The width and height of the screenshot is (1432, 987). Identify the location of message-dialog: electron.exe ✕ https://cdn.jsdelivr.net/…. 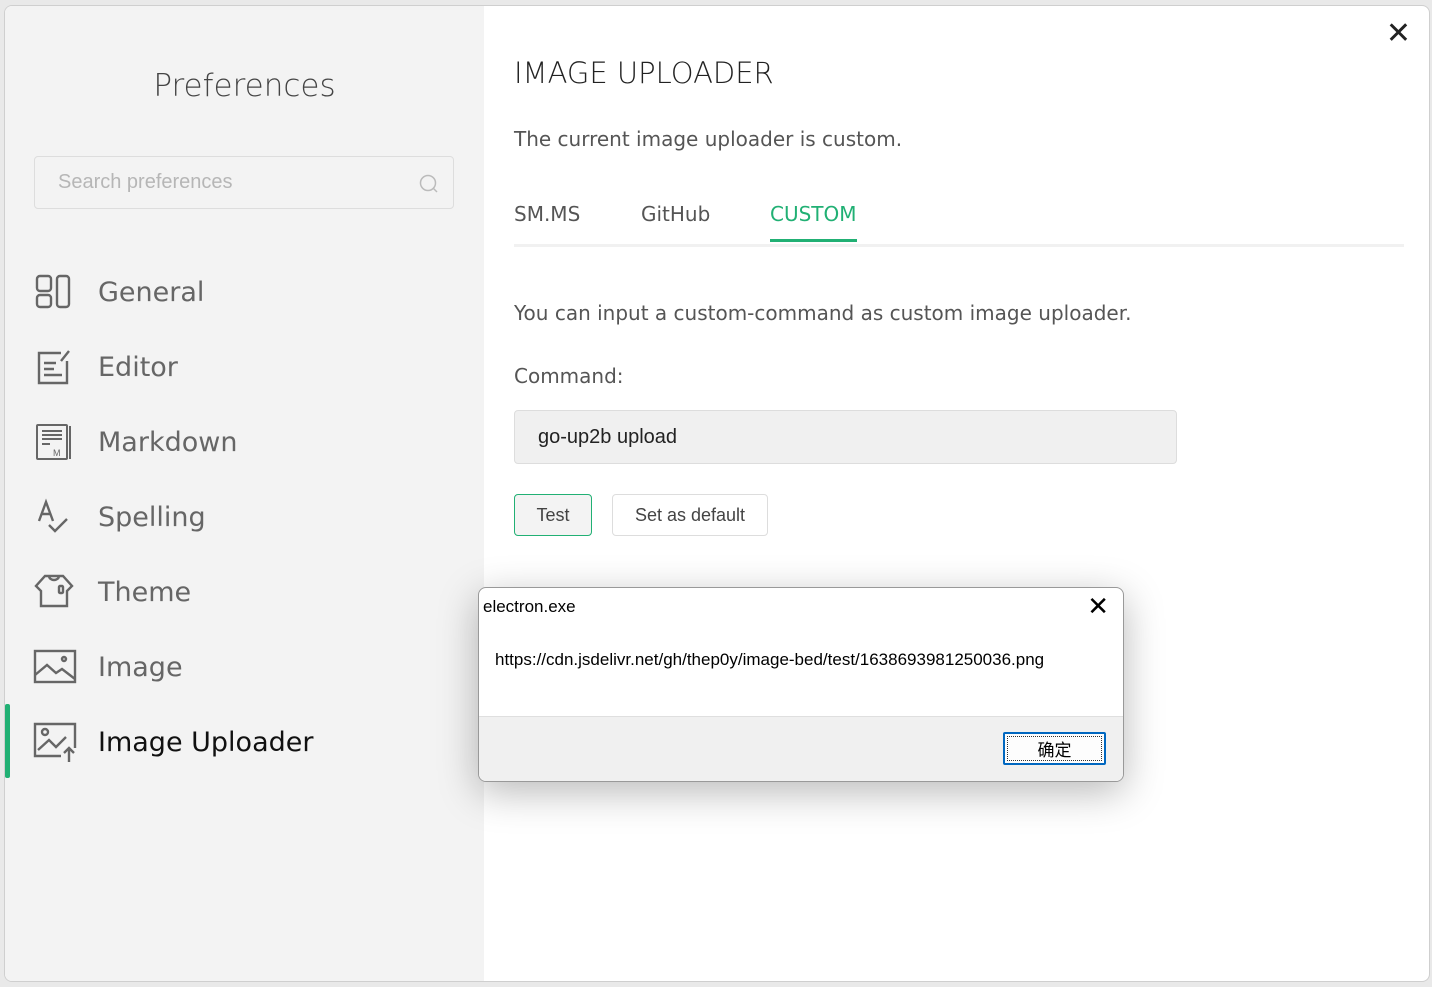
(801, 684).